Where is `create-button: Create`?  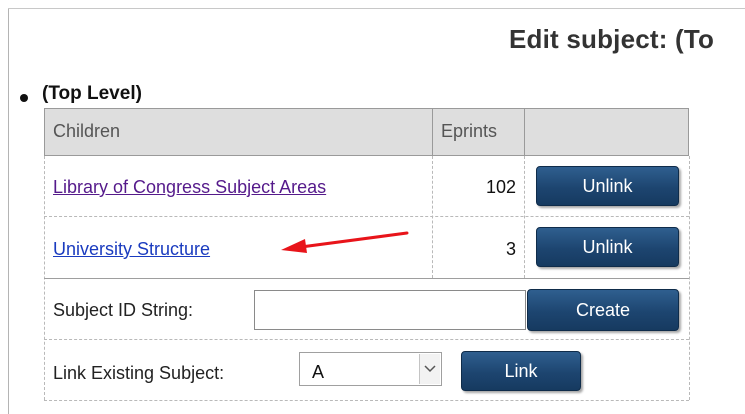
create-button: Create is located at coordinates (603, 310).